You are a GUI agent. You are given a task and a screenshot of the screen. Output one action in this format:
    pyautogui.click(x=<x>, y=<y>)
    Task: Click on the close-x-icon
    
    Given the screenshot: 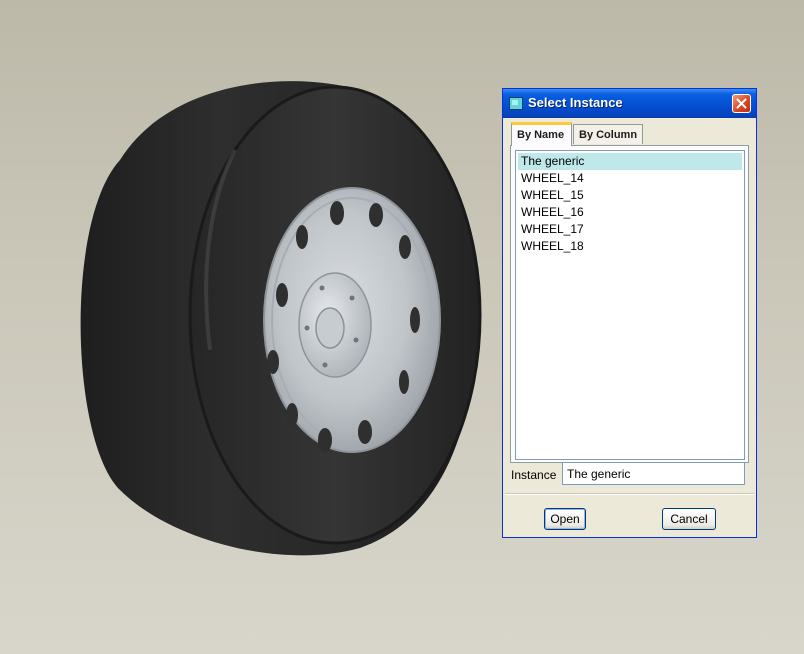 What is the action you would take?
    pyautogui.click(x=741, y=103)
    